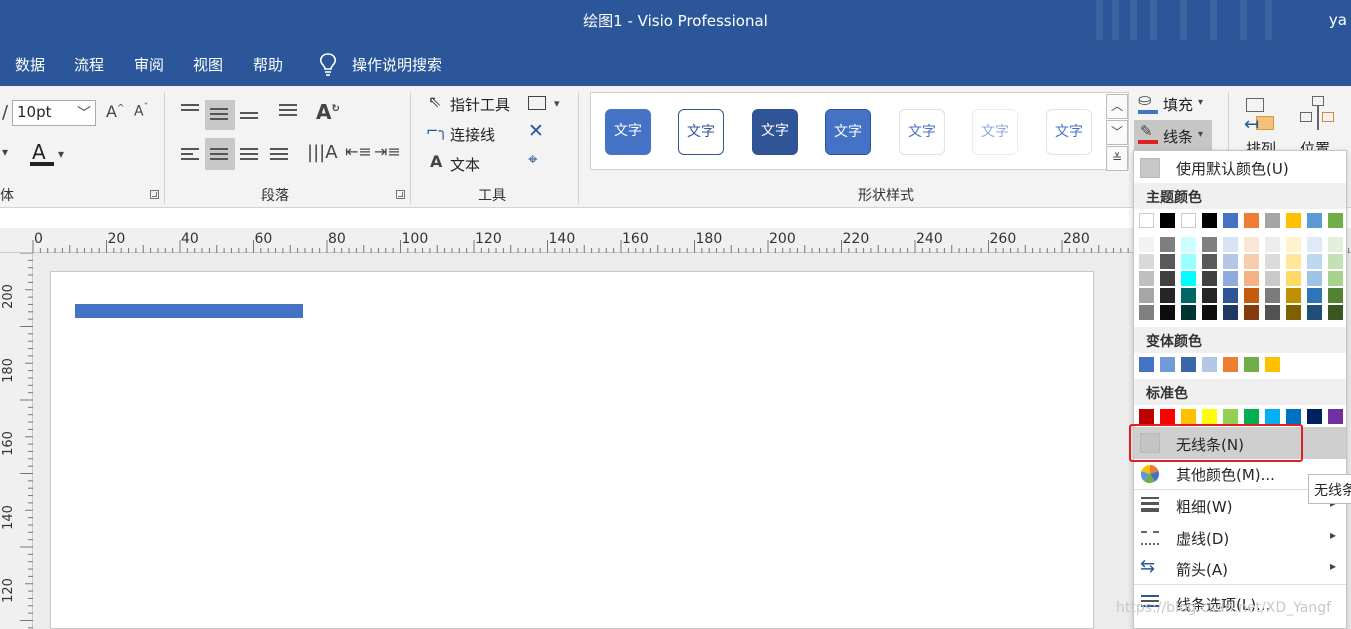 This screenshot has height=629, width=1351. What do you see at coordinates (1240, 537) in the screenshot?
I see `dashes-item: 虚线(D) ▸` at bounding box center [1240, 537].